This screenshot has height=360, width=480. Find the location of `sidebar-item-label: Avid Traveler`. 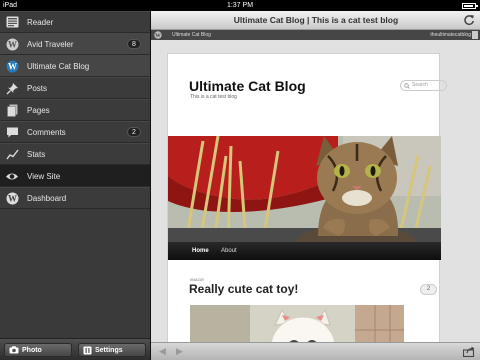

sidebar-item-label: Avid Traveler is located at coordinates (50, 44).